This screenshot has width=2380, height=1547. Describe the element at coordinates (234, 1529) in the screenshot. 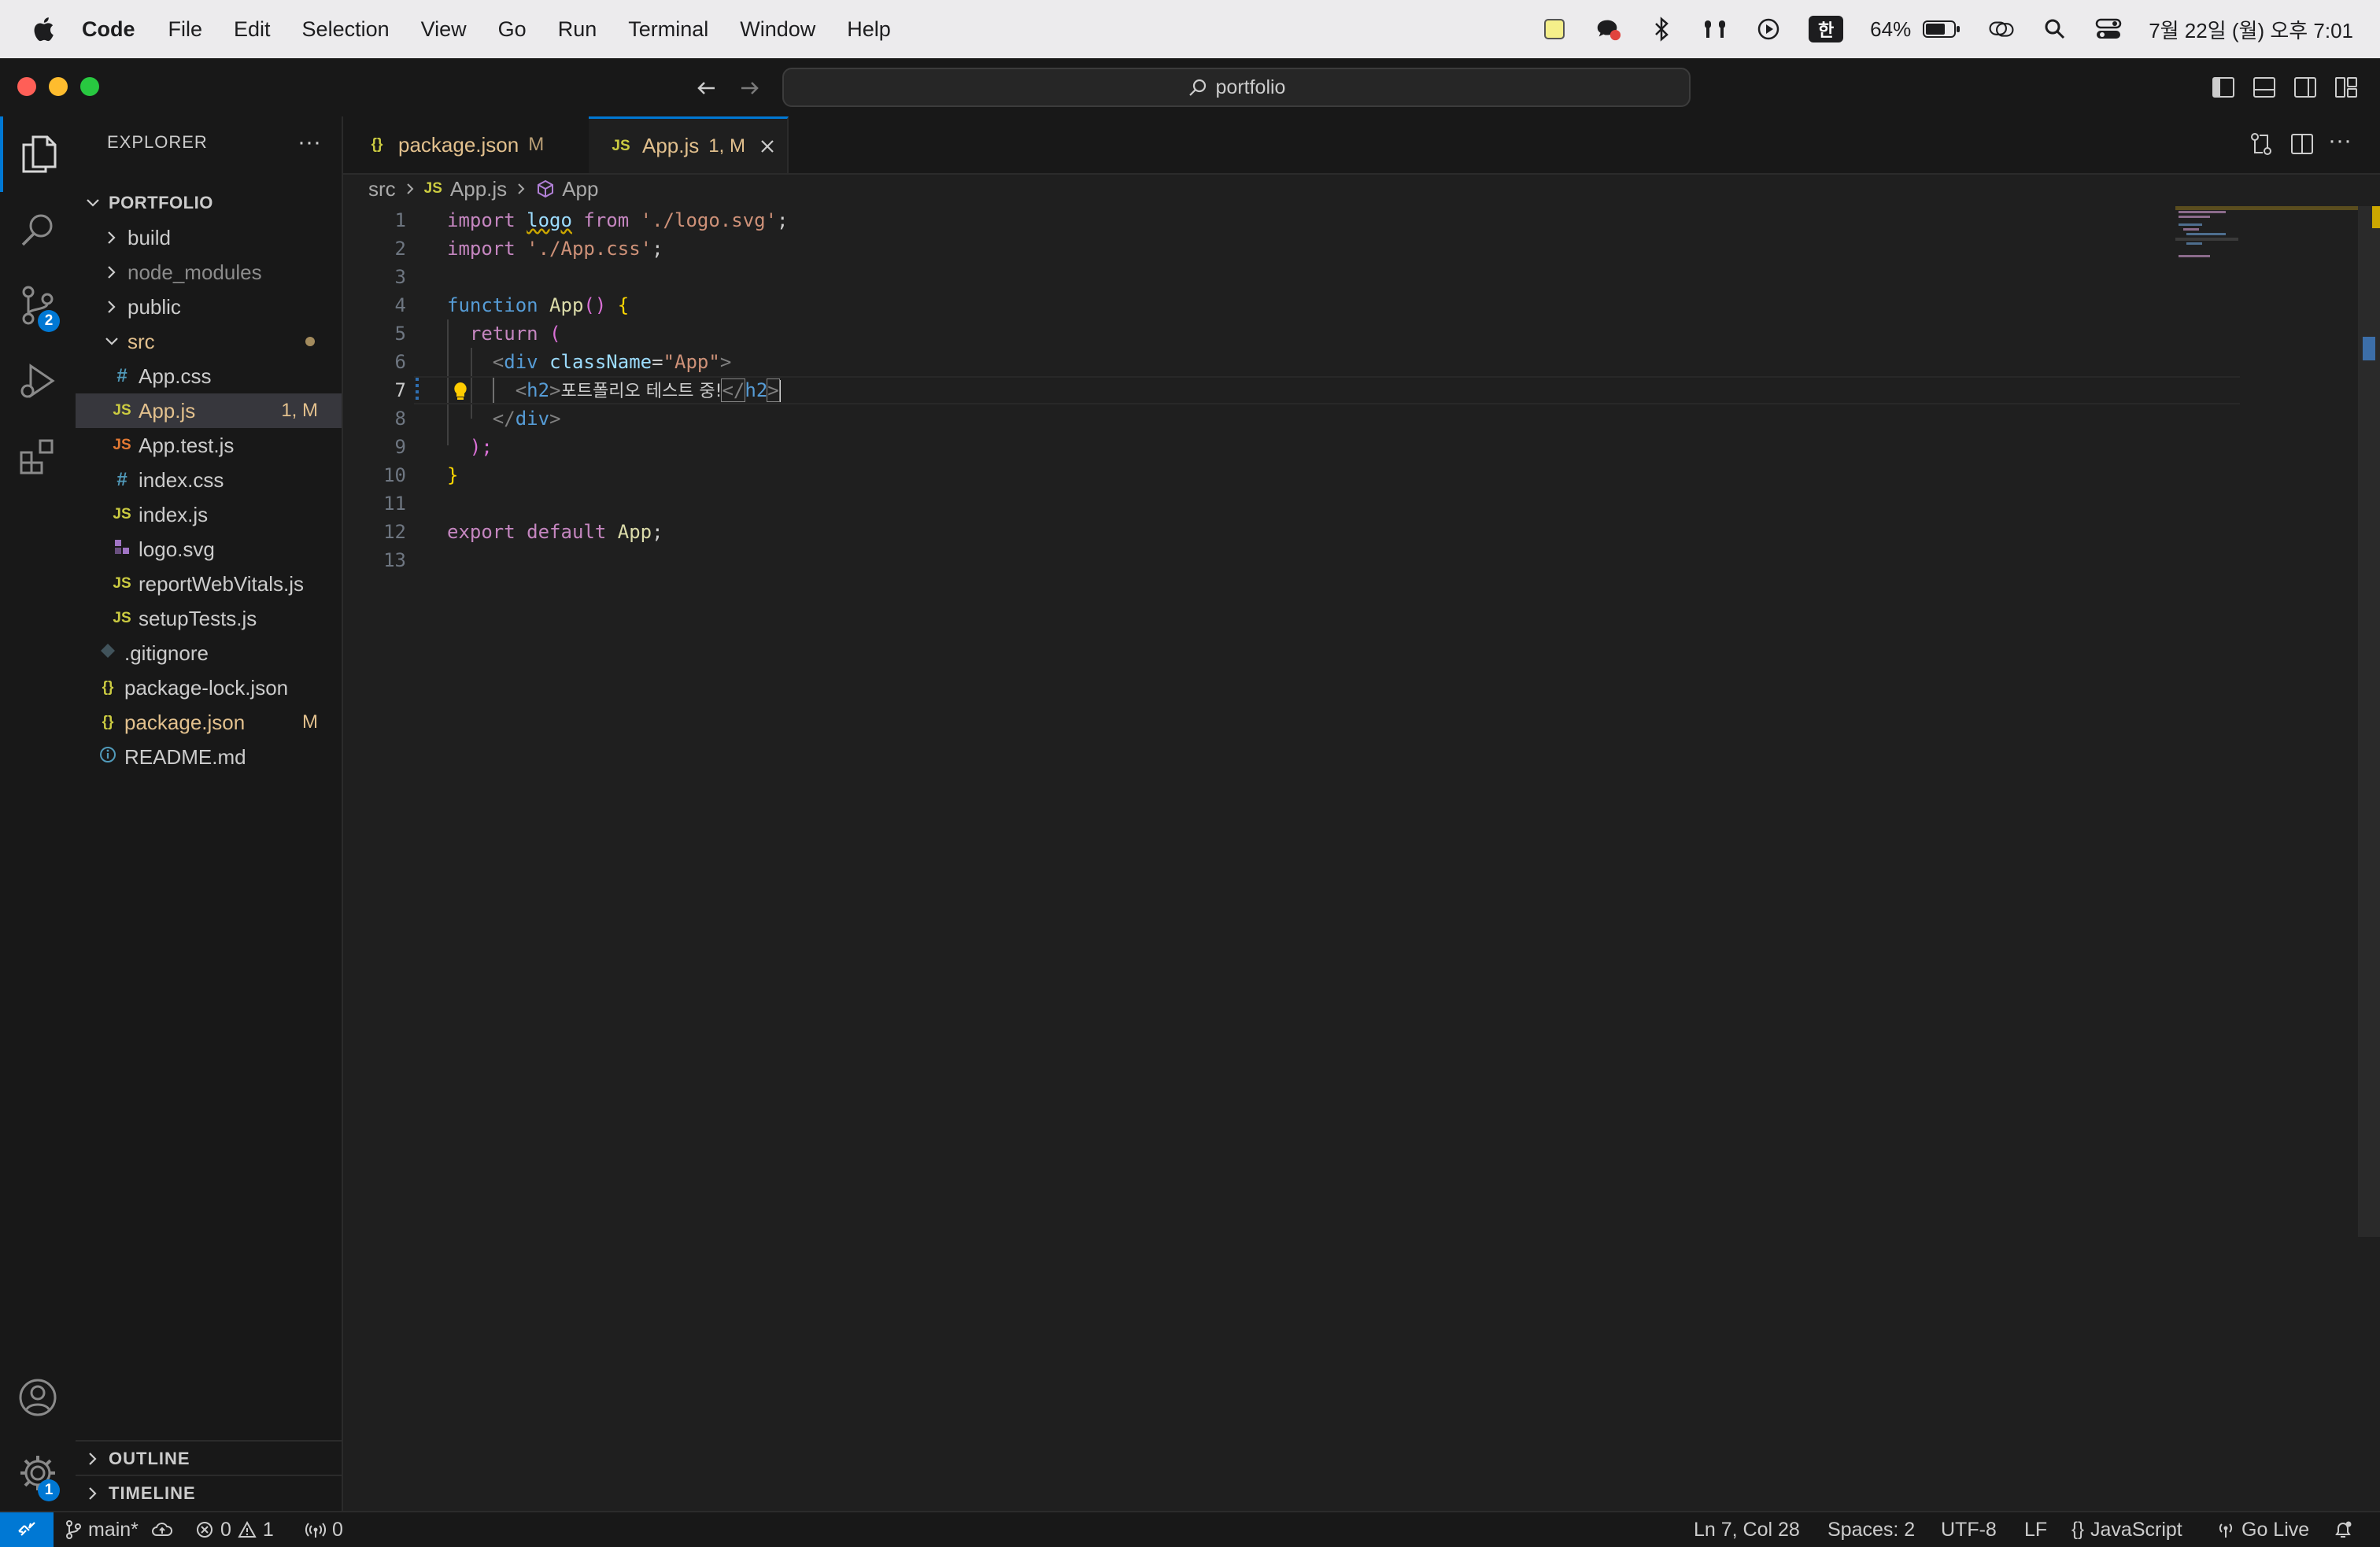

I see `problems-button: 0 1` at that location.